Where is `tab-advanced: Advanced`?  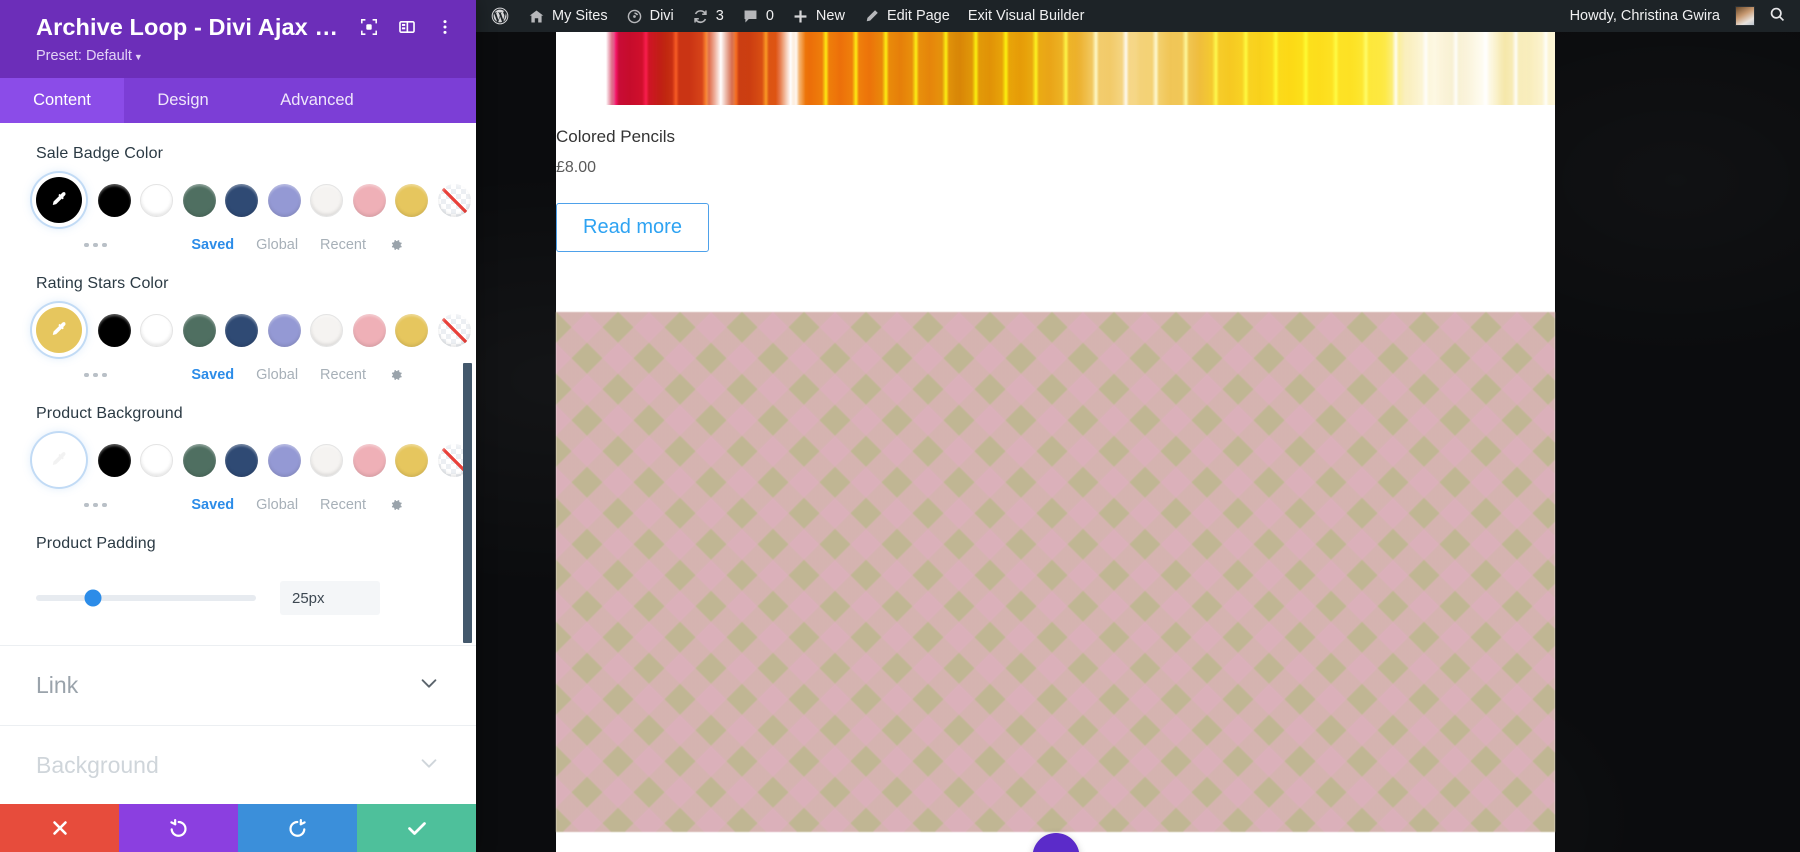 tab-advanced: Advanced is located at coordinates (317, 100).